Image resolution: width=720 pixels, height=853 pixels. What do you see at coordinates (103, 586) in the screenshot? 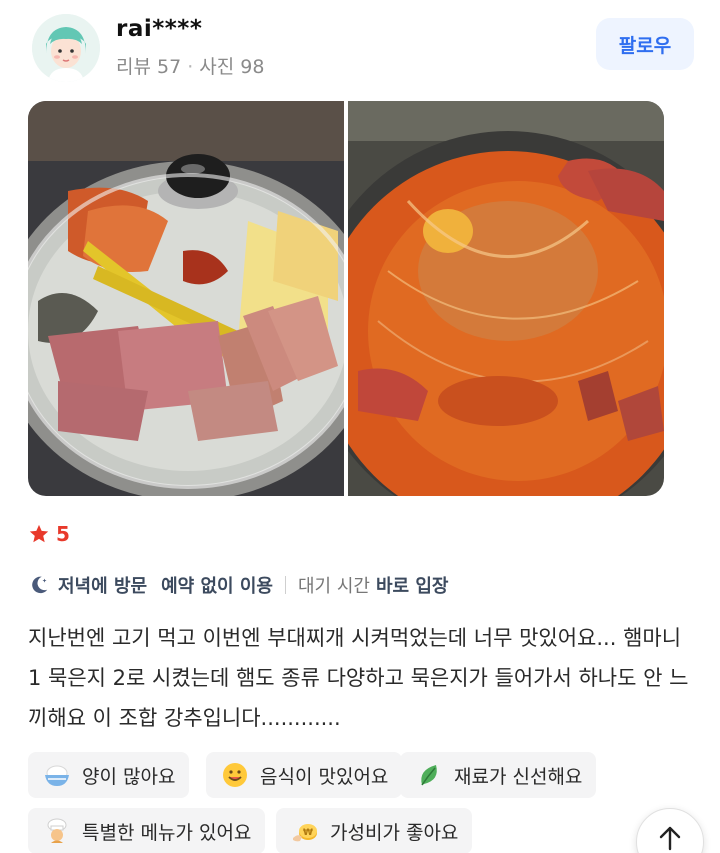
I see `visit-time: 저녁에 방문` at bounding box center [103, 586].